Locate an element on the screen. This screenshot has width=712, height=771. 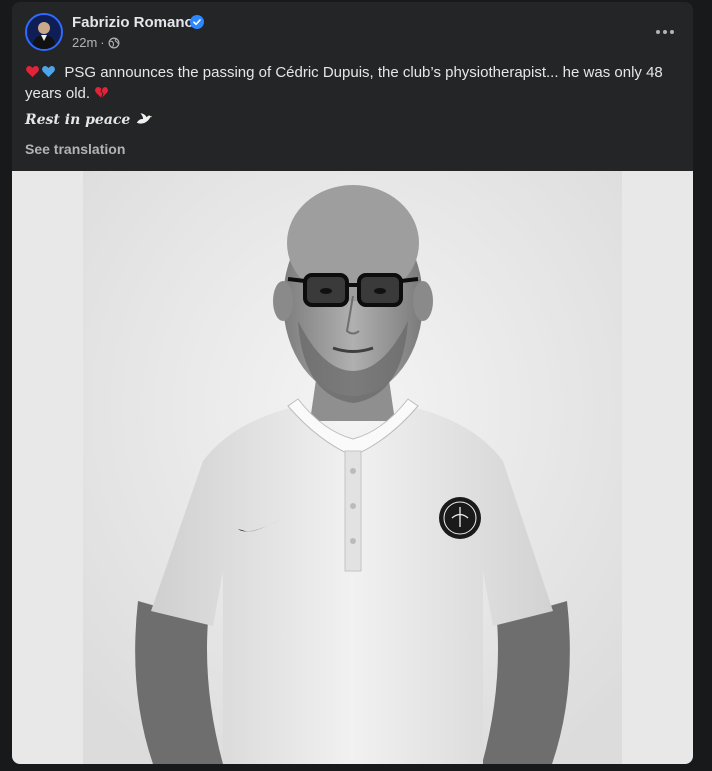
more-options-button is located at coordinates (665, 32).